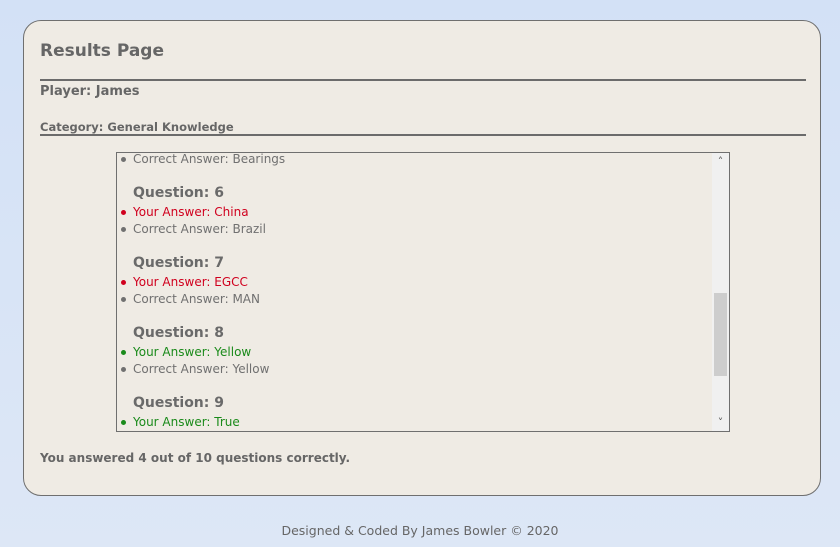 Image resolution: width=840 pixels, height=547 pixels. I want to click on question-heading: Question: 9, so click(178, 403).